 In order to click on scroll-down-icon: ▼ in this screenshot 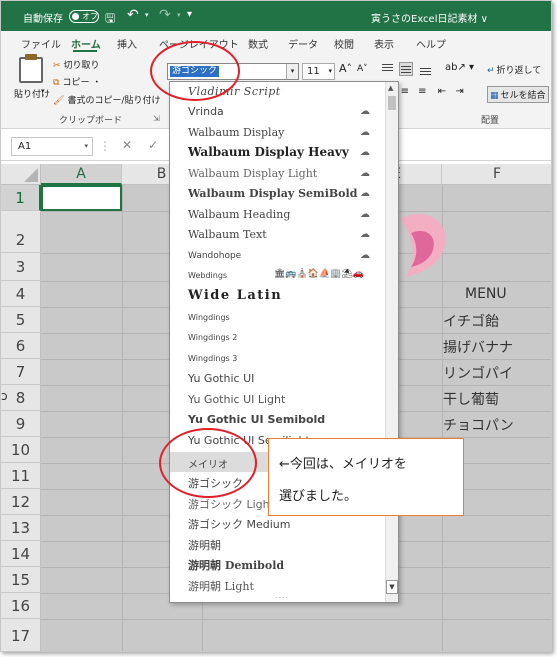, I will do `click(392, 587)`.